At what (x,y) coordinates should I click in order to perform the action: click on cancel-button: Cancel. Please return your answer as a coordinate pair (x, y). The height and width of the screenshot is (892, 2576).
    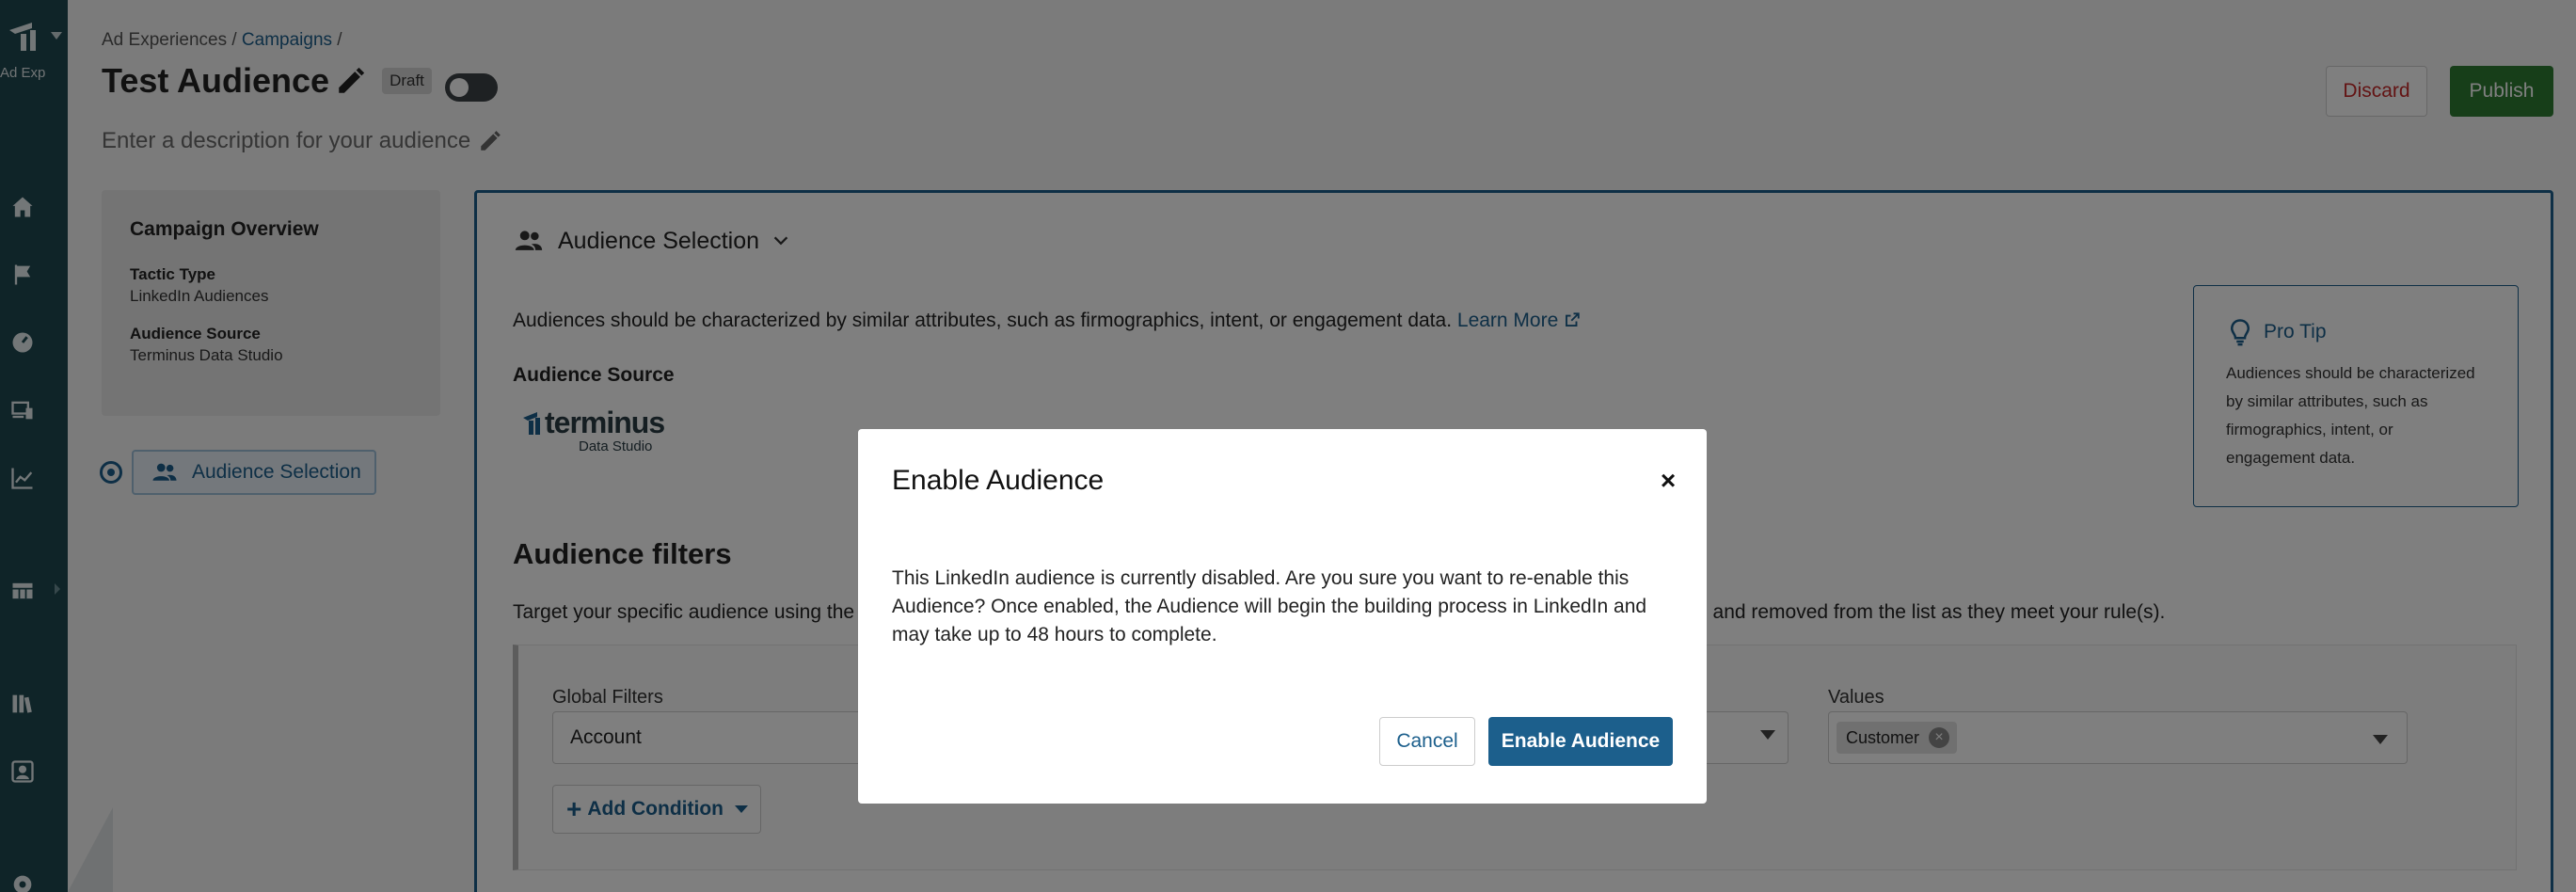
    Looking at the image, I should click on (1427, 741).